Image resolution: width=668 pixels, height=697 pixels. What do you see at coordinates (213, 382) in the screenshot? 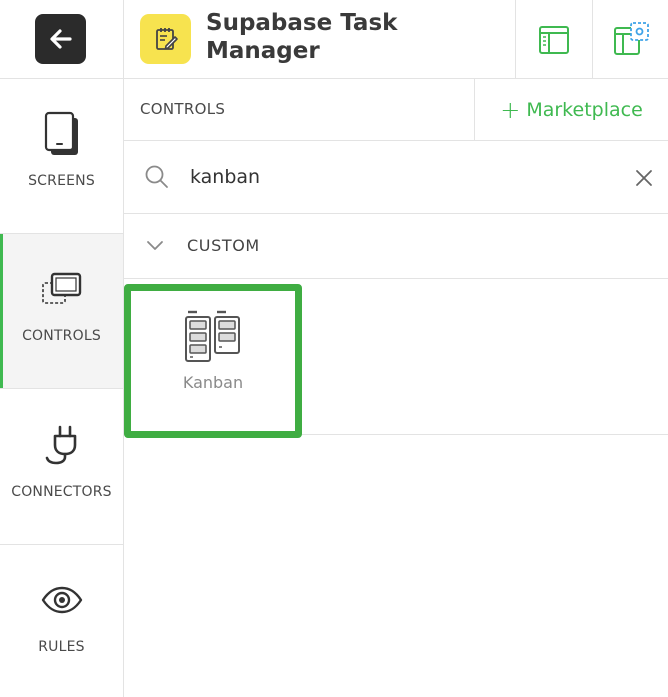
I see `tile-label: Kanban` at bounding box center [213, 382].